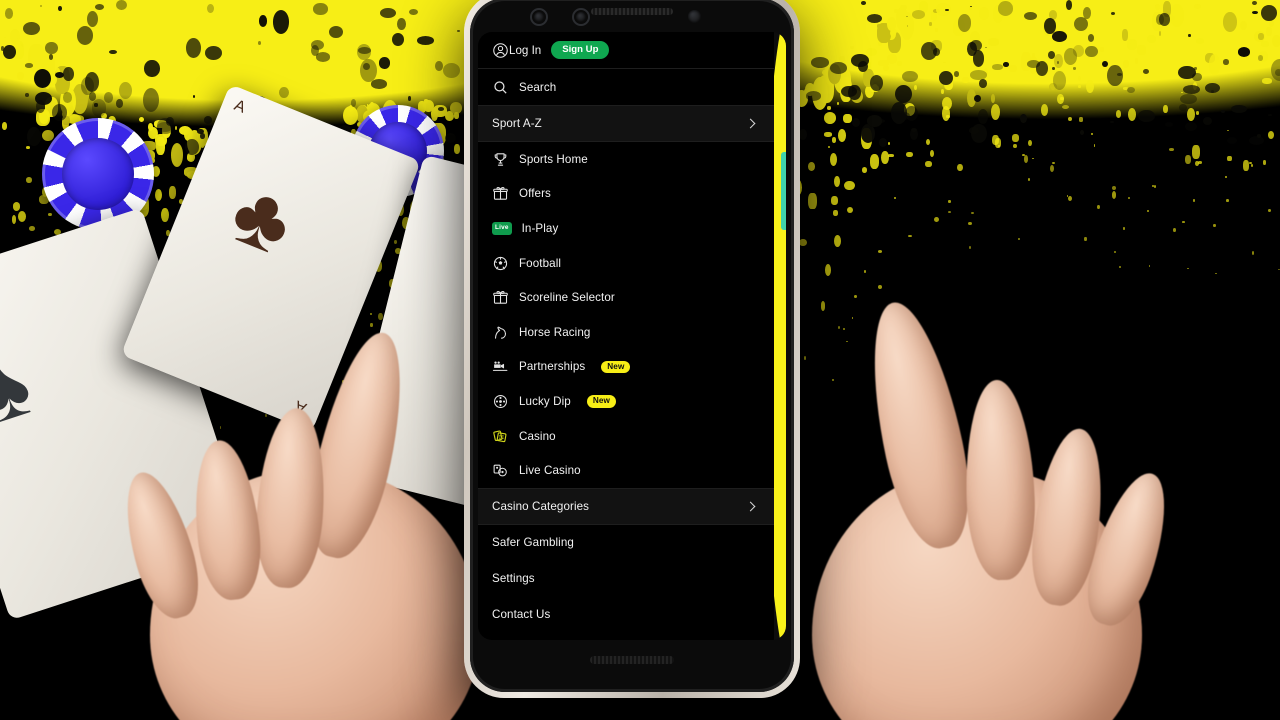 The height and width of the screenshot is (720, 1280). I want to click on card-center-suit: ♣, so click(262, 218).